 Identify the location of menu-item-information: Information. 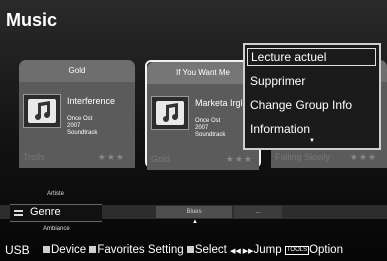
(280, 129).